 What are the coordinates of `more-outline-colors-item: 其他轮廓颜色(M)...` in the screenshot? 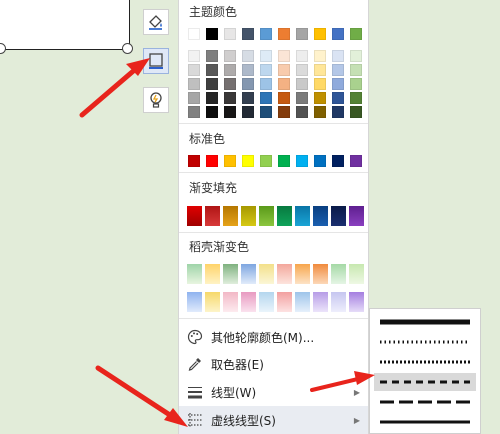 It's located at (273, 337).